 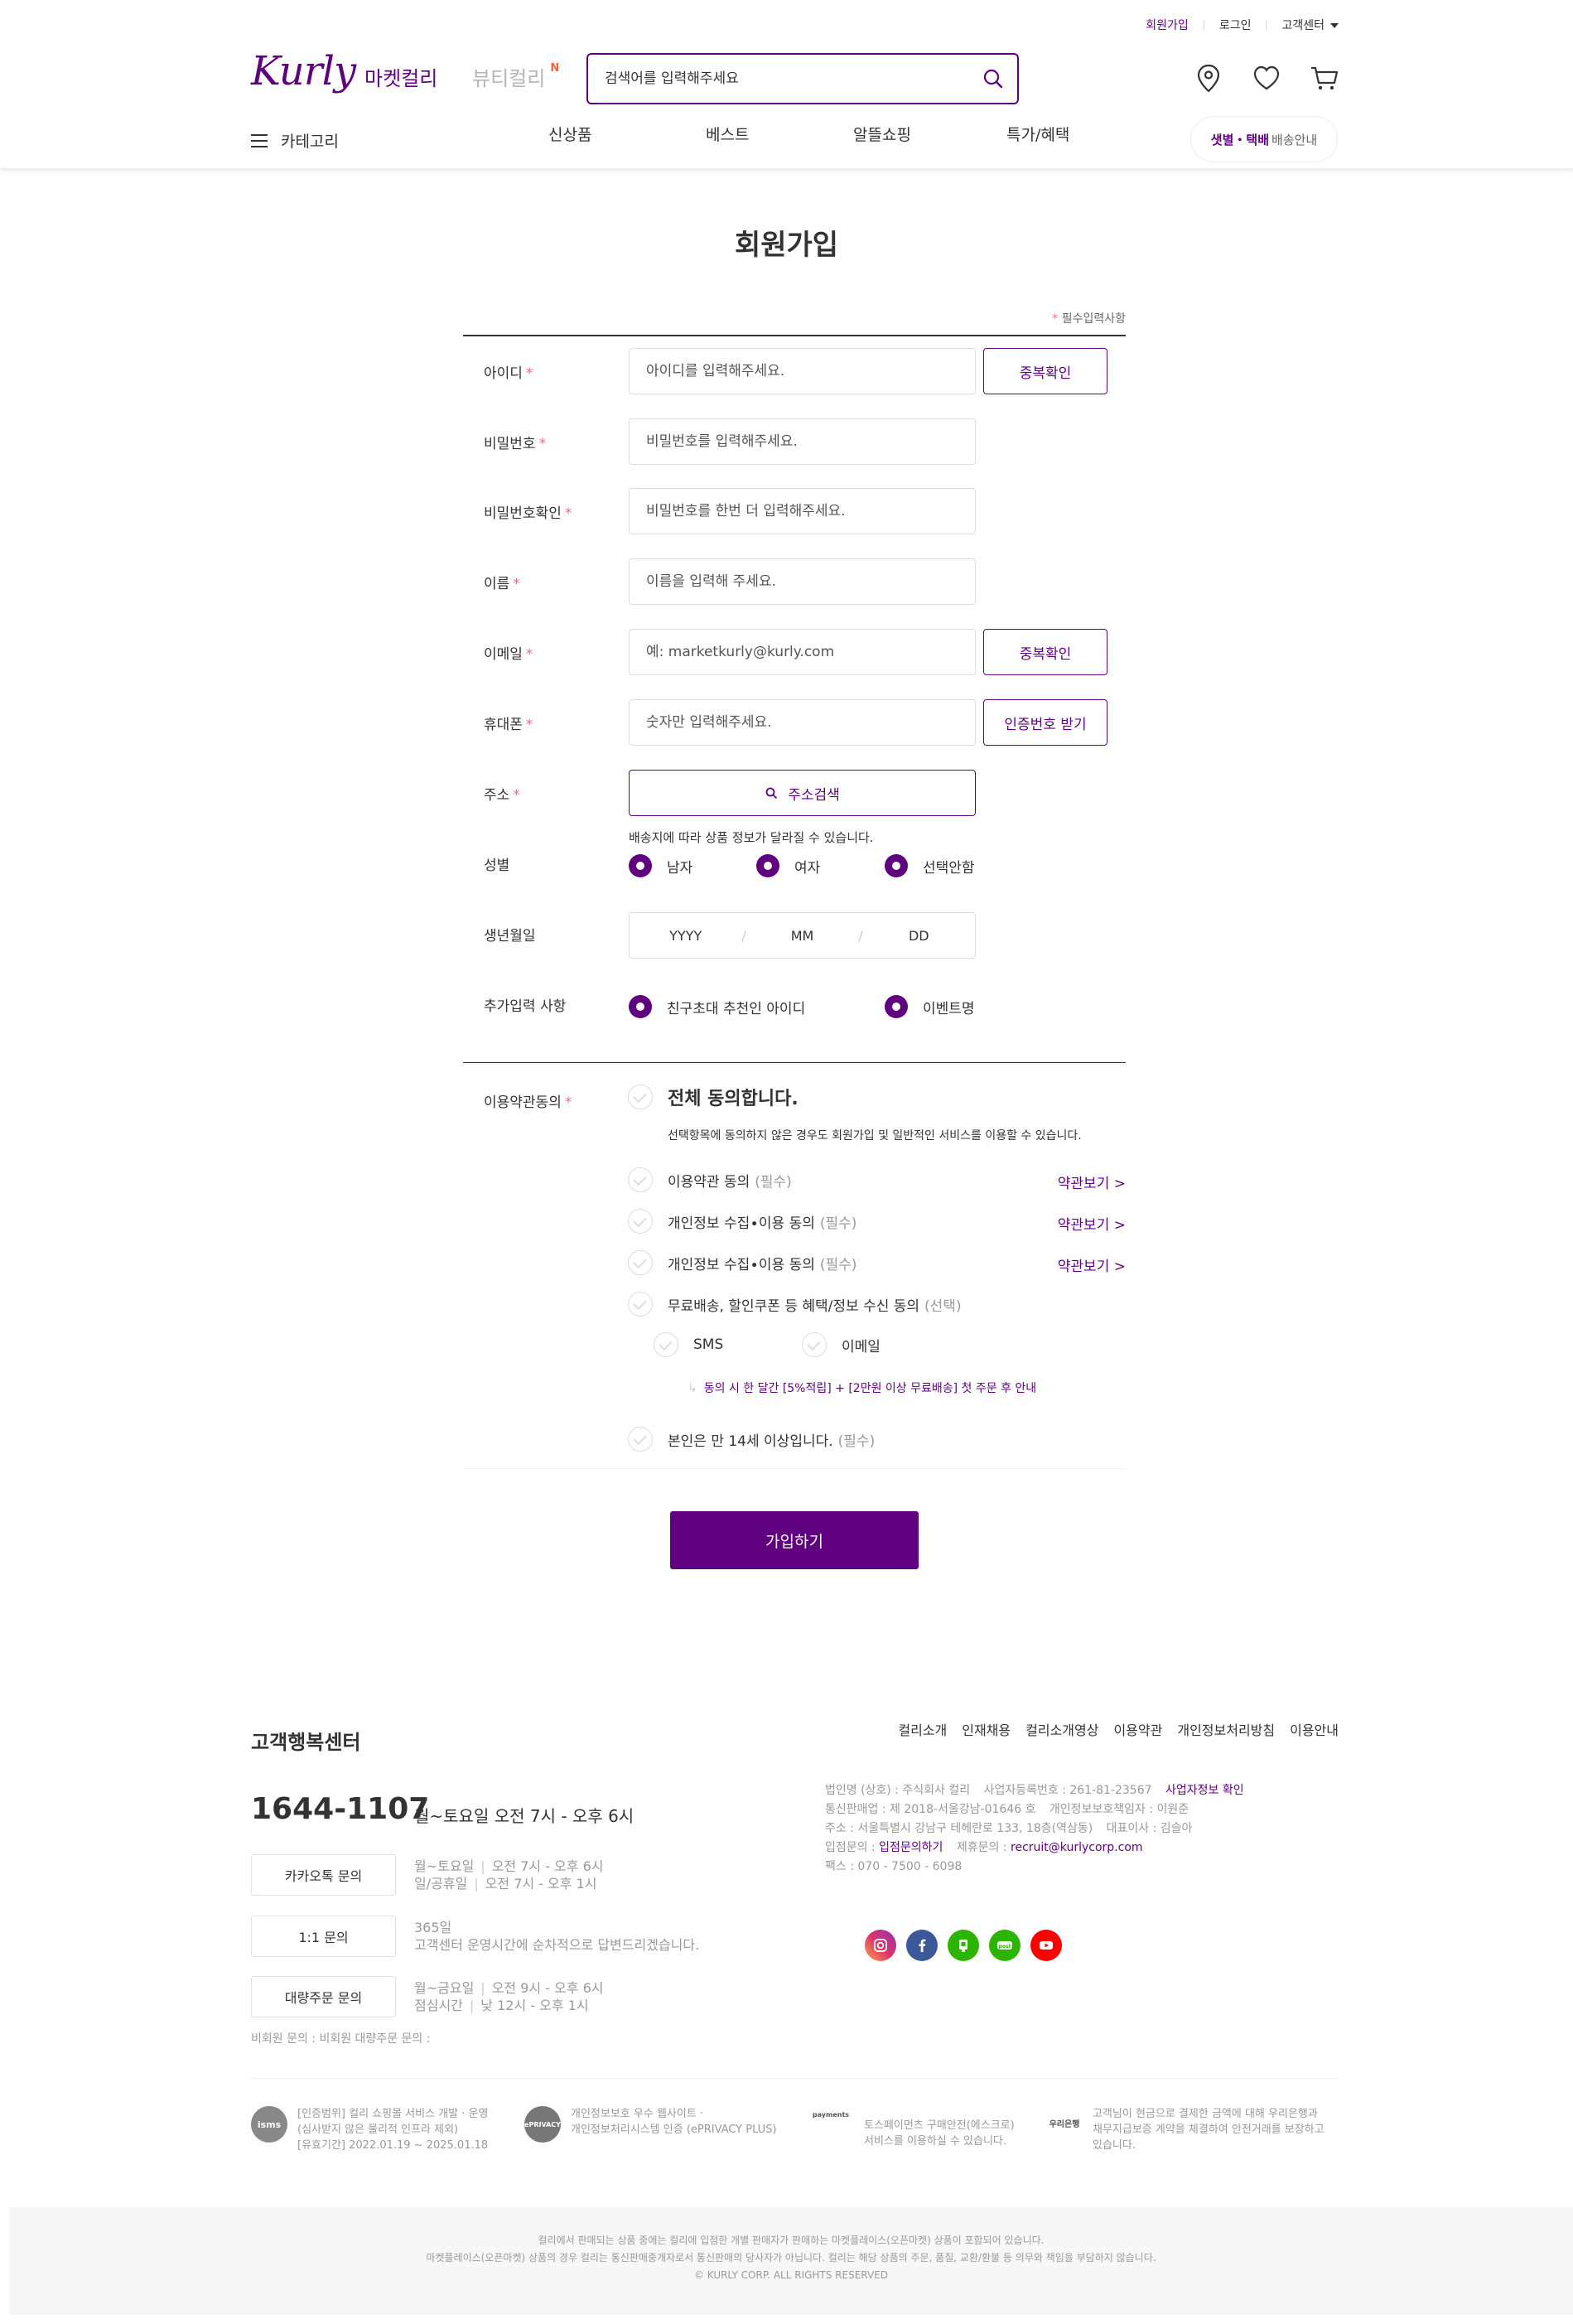 I want to click on radio-dot, so click(x=768, y=866).